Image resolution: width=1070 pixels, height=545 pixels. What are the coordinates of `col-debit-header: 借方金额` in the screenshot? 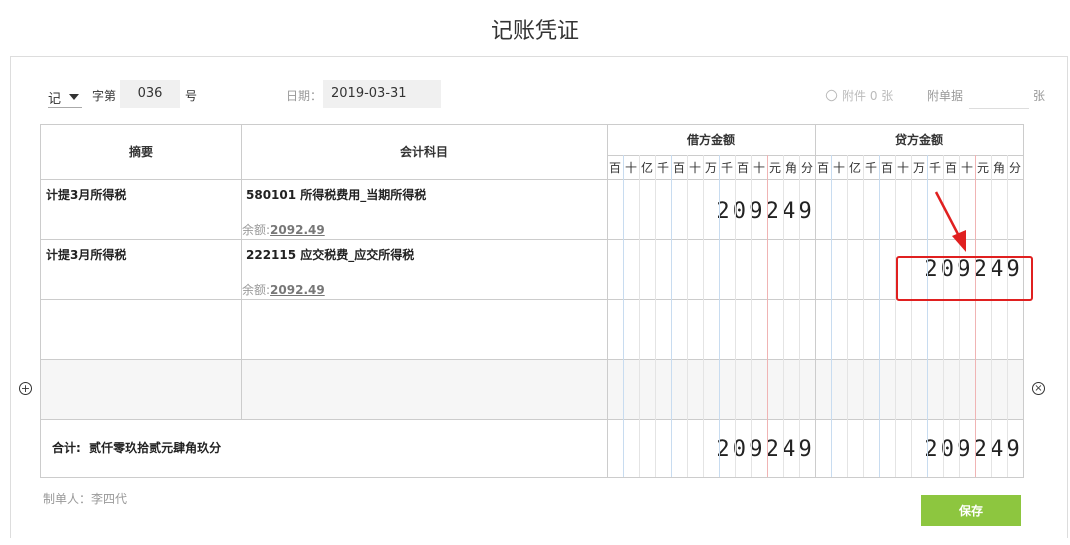 It's located at (710, 140).